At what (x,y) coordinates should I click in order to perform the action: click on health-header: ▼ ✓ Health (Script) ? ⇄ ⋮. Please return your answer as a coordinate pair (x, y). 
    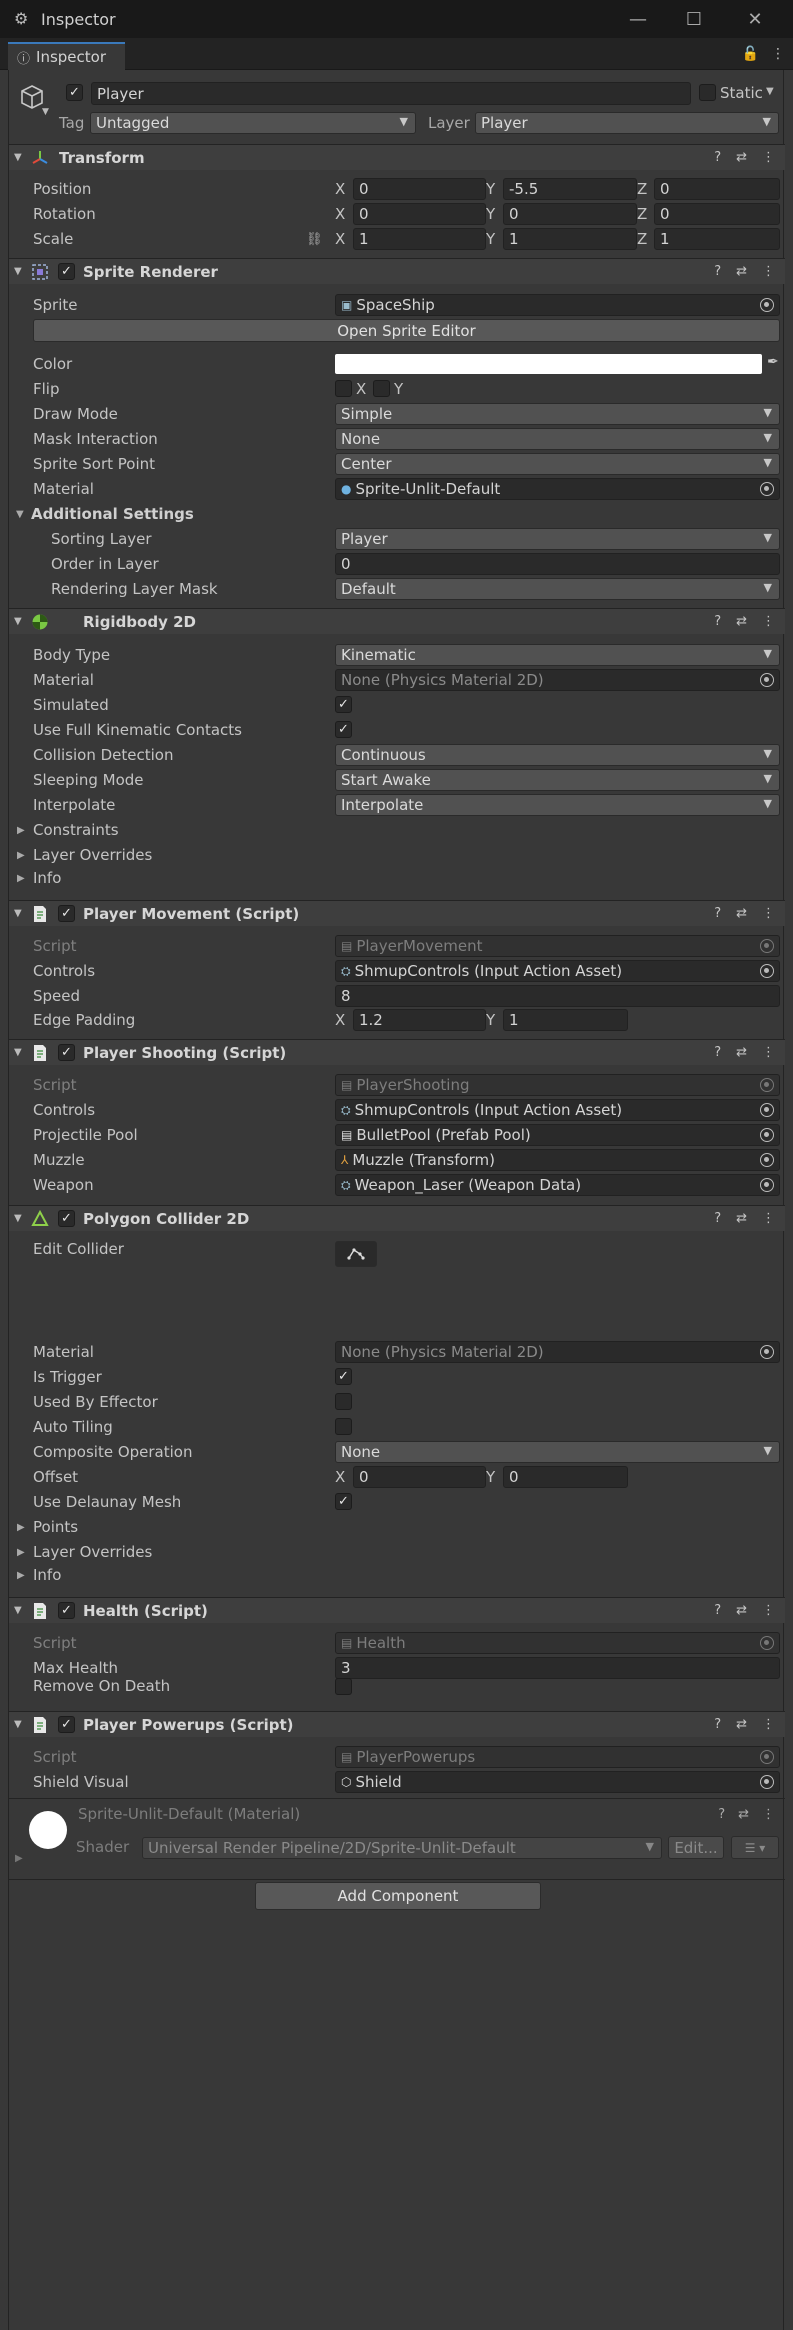
    Looking at the image, I should click on (397, 1610).